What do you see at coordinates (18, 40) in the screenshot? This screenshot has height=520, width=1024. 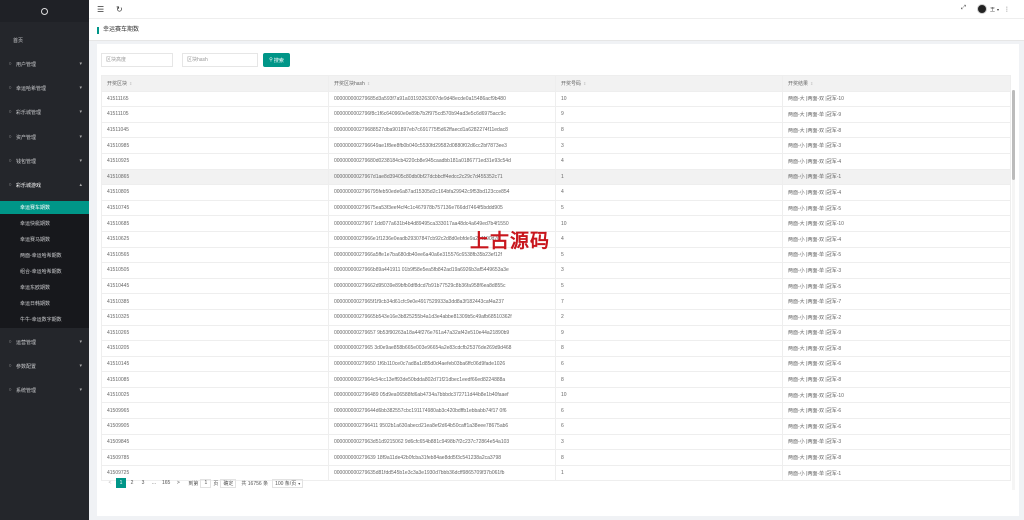 I see `sidebar-item-label: 首页` at bounding box center [18, 40].